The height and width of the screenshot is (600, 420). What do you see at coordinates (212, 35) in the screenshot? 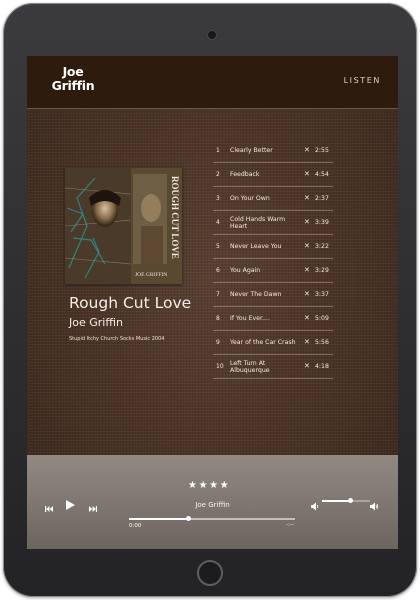
I see `front-camera` at bounding box center [212, 35].